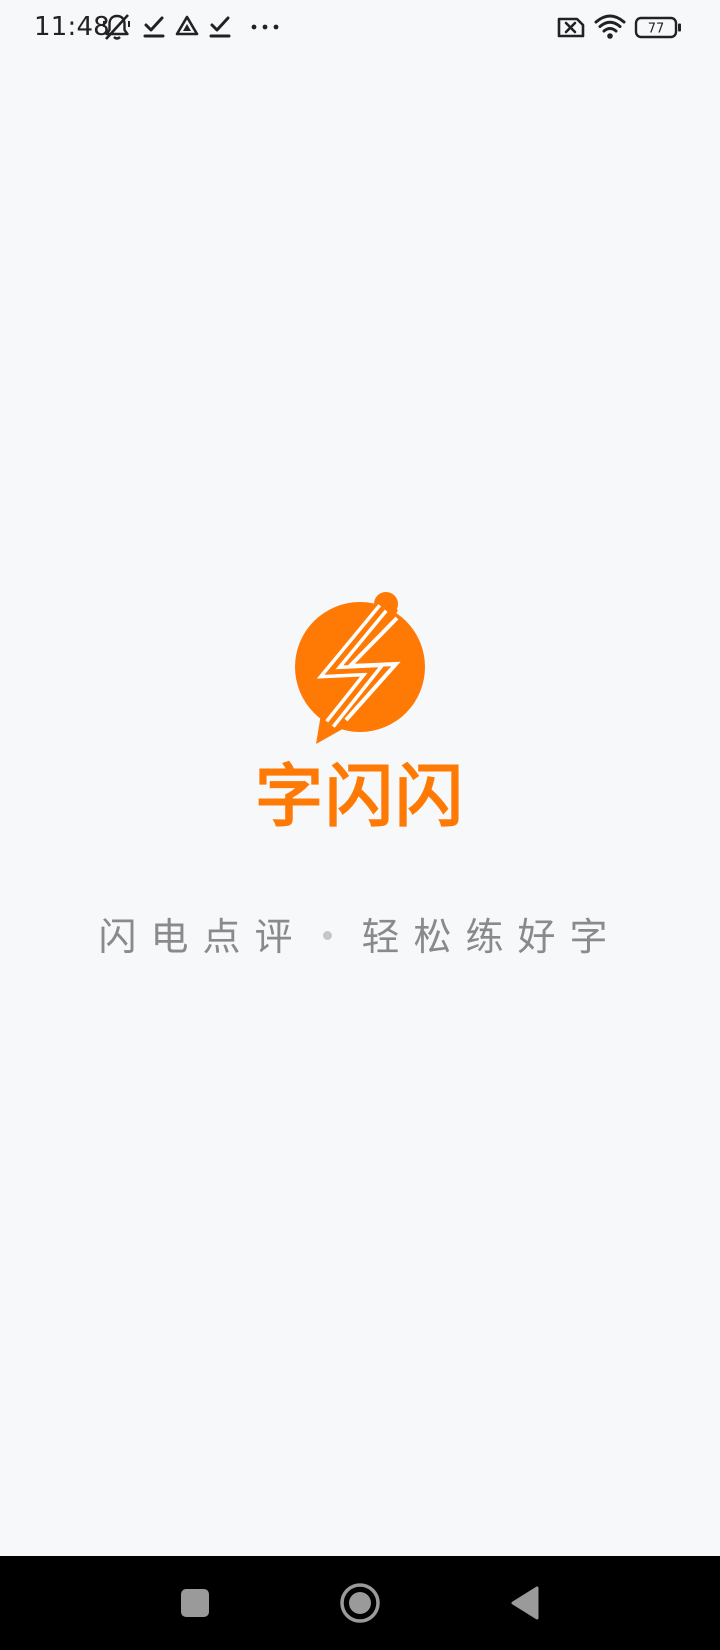  I want to click on navigation-bar, so click(360, 1603).